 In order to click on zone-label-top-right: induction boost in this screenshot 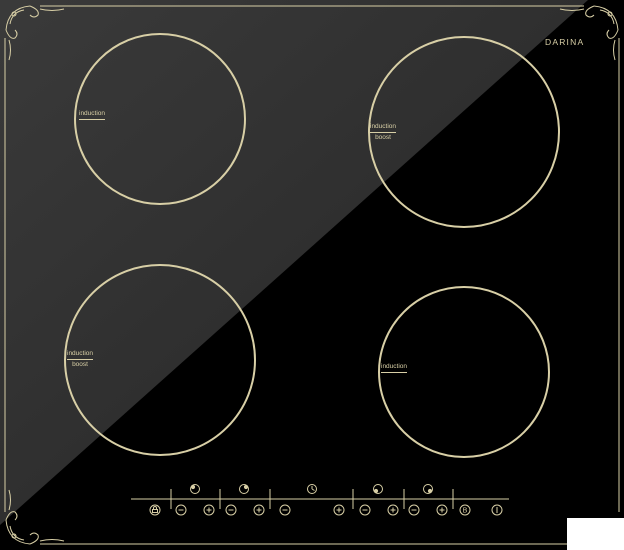, I will do `click(383, 132)`.